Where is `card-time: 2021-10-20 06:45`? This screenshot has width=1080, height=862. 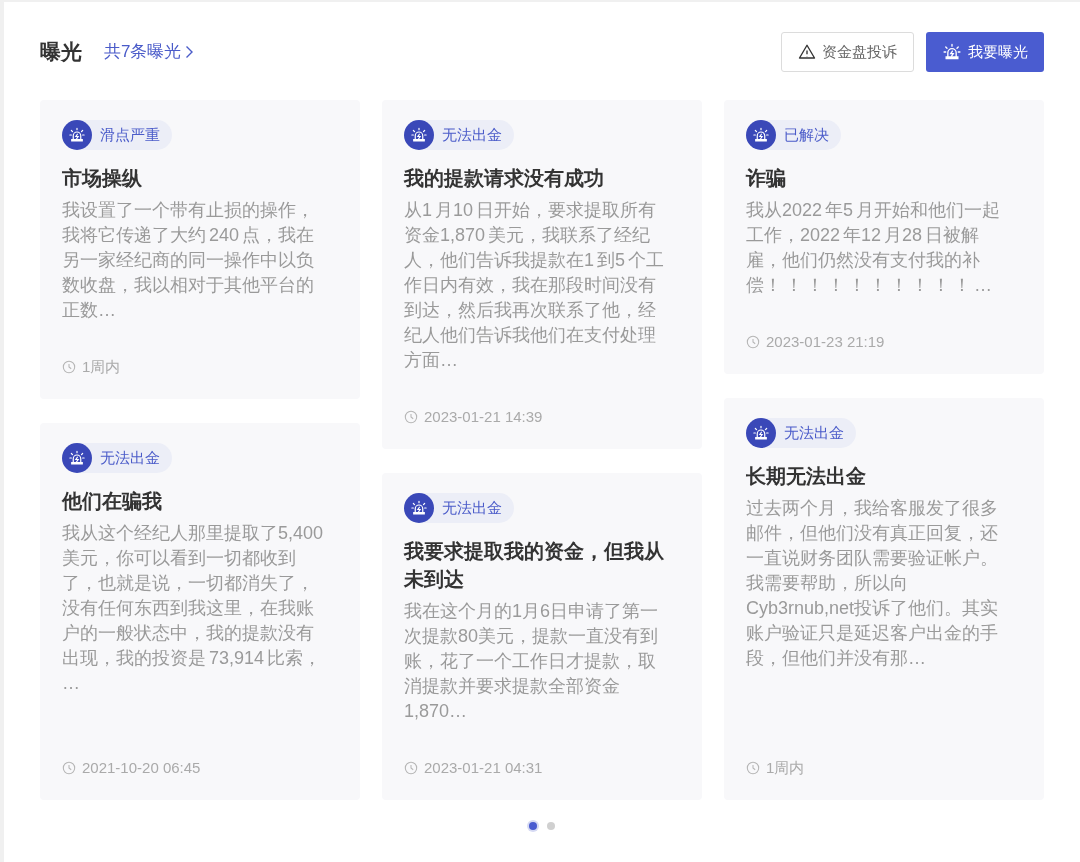 card-time: 2021-10-20 06:45 is located at coordinates (141, 768).